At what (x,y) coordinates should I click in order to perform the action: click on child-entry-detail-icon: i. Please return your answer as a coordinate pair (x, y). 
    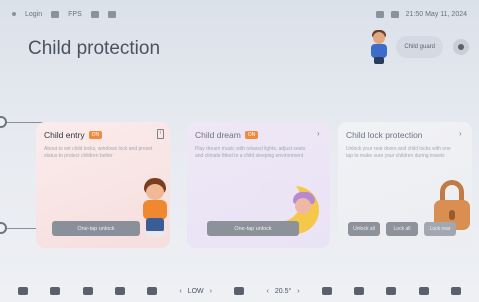
    Looking at the image, I should click on (160, 134).